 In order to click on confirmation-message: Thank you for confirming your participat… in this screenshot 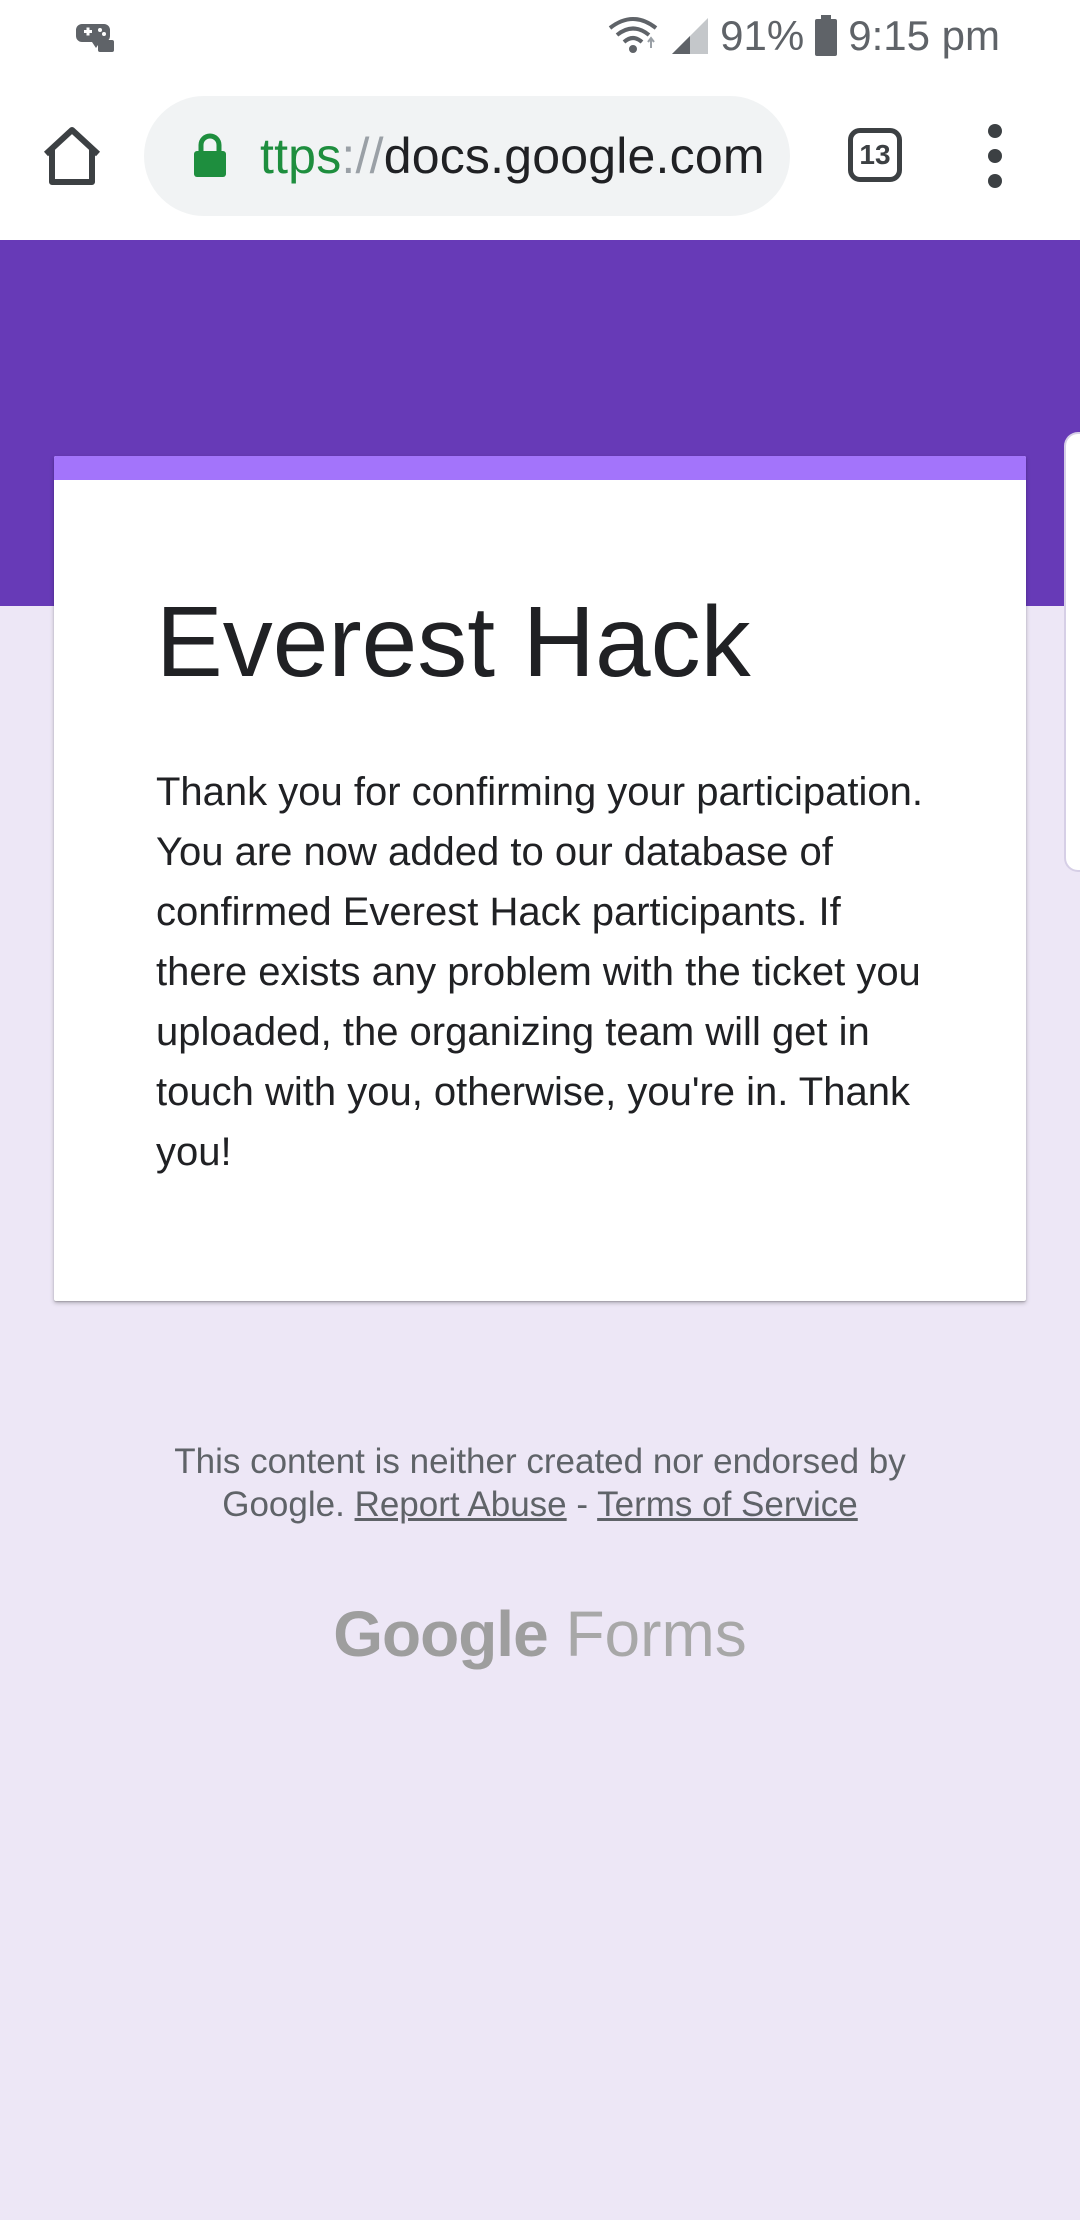, I will do `click(540, 972)`.